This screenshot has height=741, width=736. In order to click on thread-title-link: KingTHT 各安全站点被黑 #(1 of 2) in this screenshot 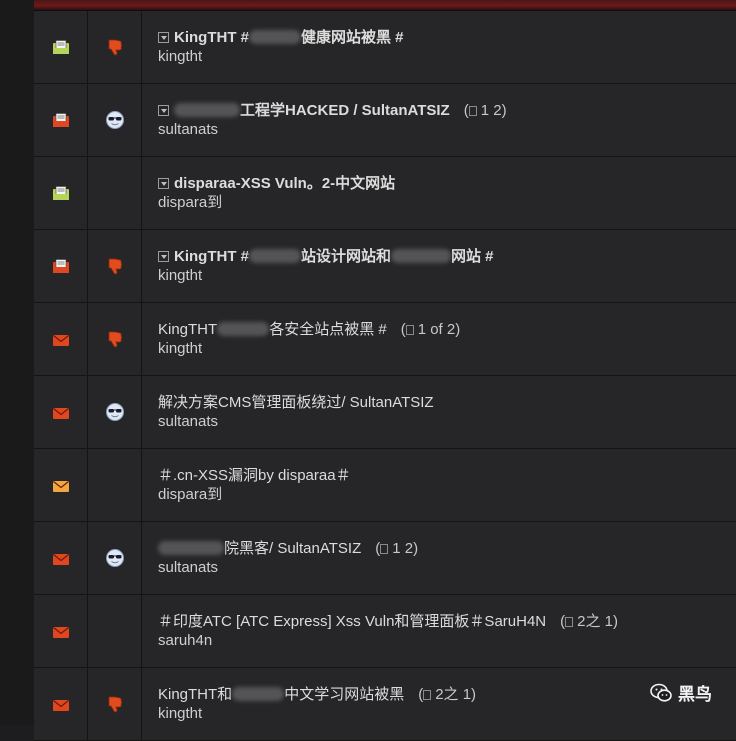, I will do `click(447, 329)`.